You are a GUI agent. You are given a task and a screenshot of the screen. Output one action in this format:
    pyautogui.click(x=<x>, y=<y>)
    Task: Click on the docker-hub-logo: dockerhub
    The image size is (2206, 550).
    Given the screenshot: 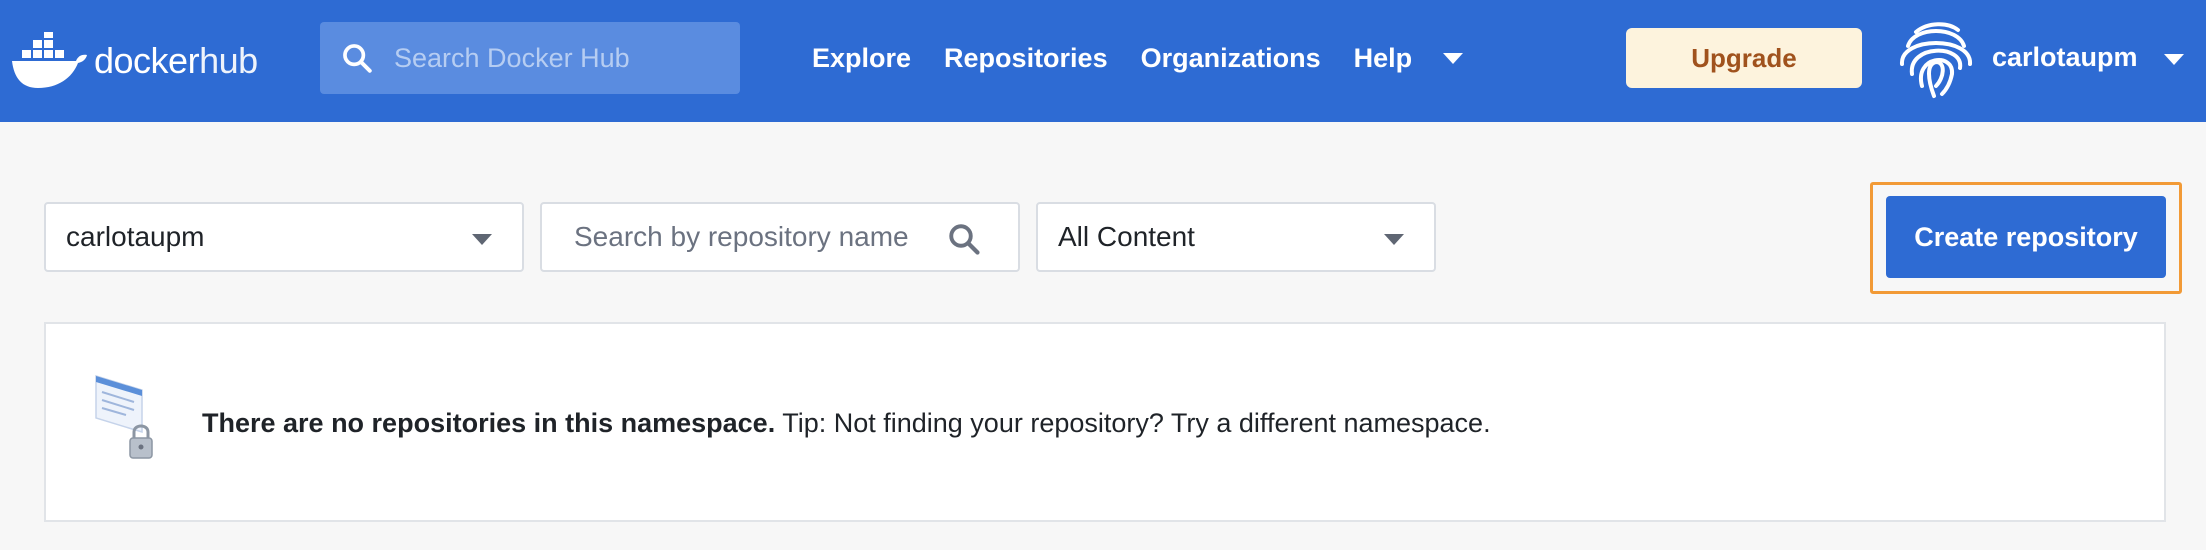 What is the action you would take?
    pyautogui.click(x=134, y=61)
    